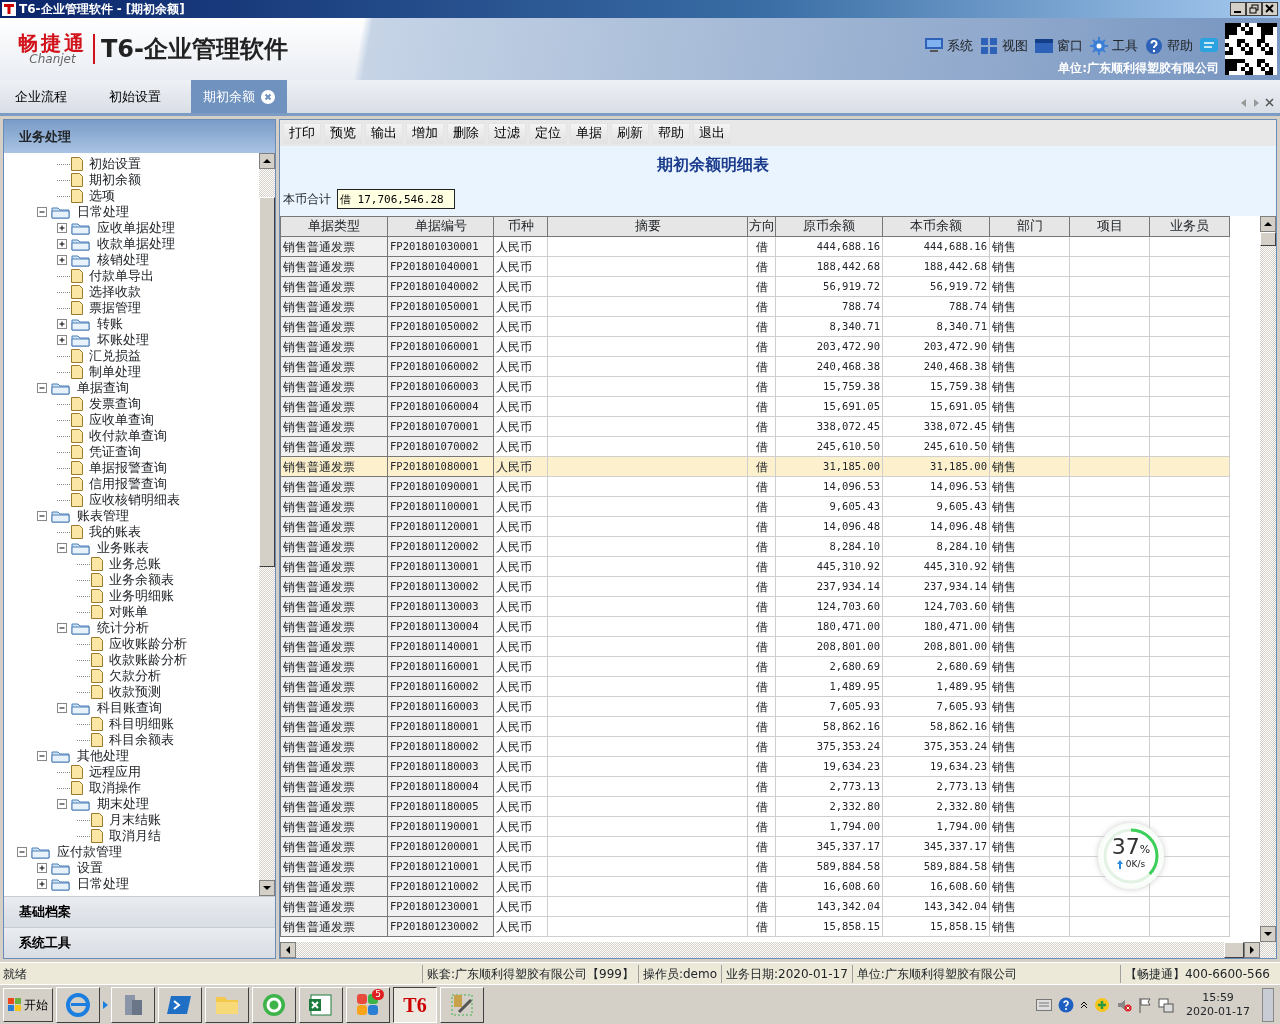 The height and width of the screenshot is (1024, 1280). What do you see at coordinates (1003, 46) in the screenshot?
I see `menu-item: 视图` at bounding box center [1003, 46].